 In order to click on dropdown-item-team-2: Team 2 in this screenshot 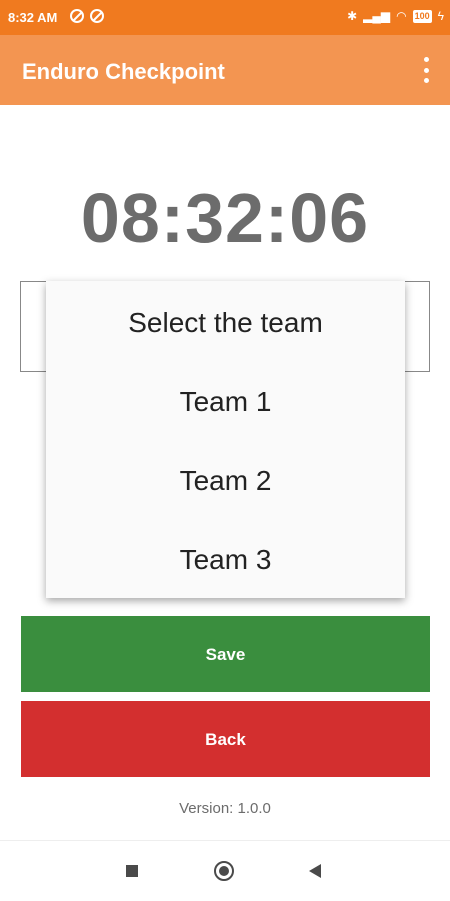, I will do `click(225, 480)`.